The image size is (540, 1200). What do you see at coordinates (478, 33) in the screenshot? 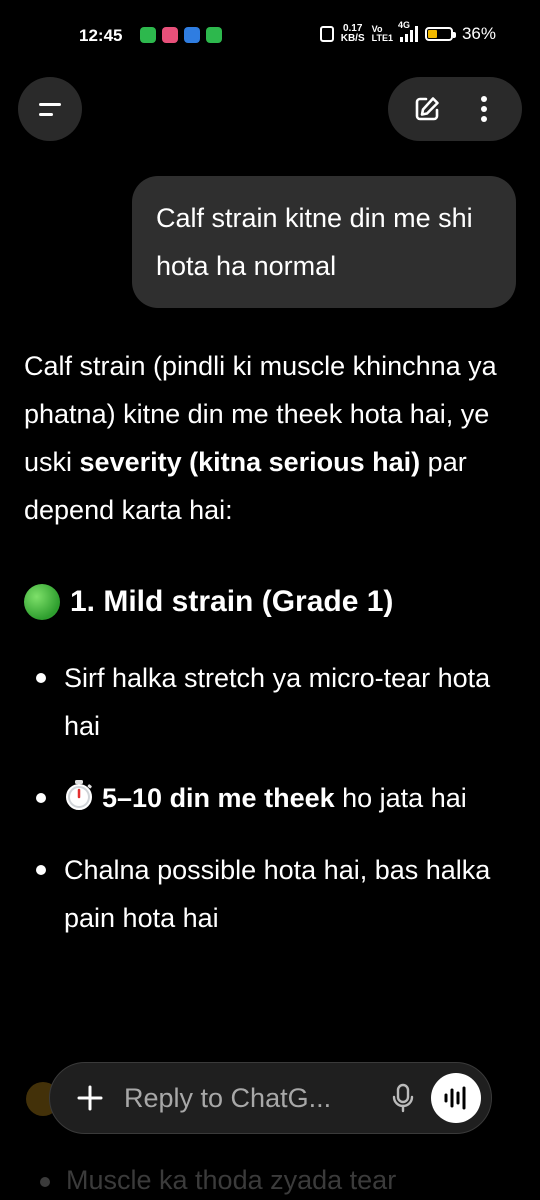
I see `battery-percent: 36%` at bounding box center [478, 33].